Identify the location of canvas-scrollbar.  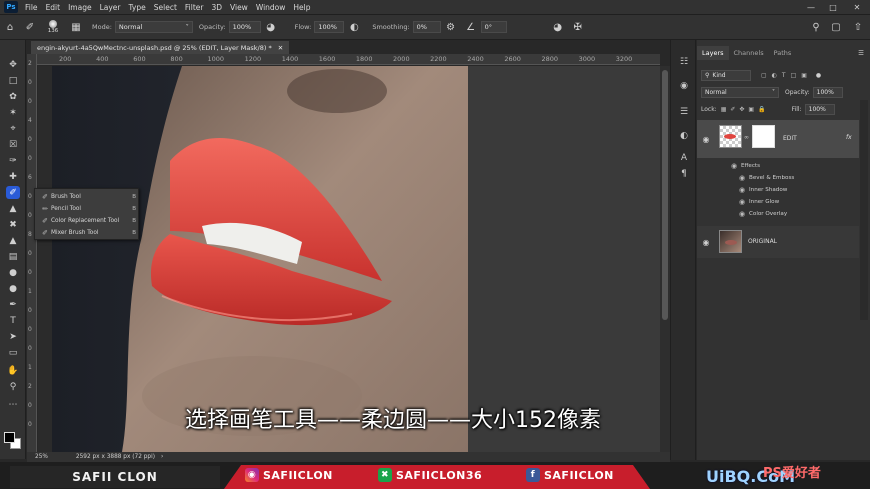
(665, 259).